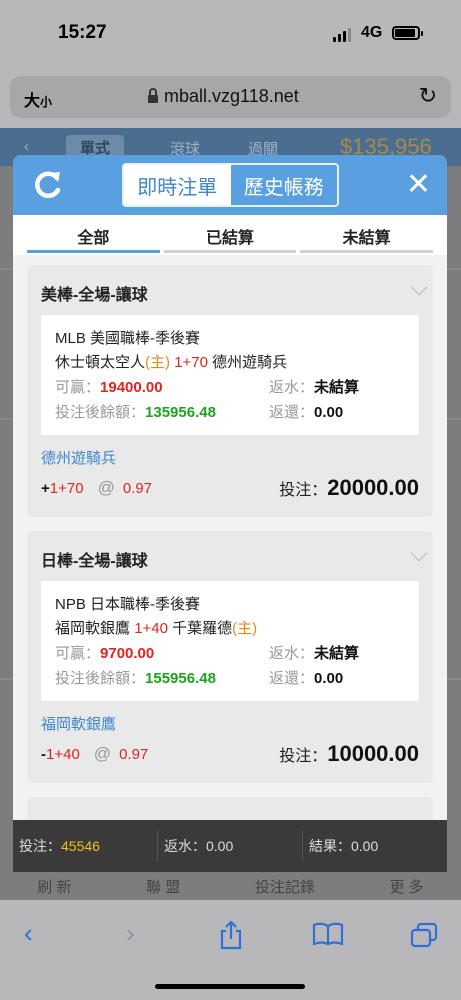 Image resolution: width=461 pixels, height=1000 pixels. I want to click on matchup: 福岡軟銀鷹 1+40 千葉羅德(主), so click(230, 629).